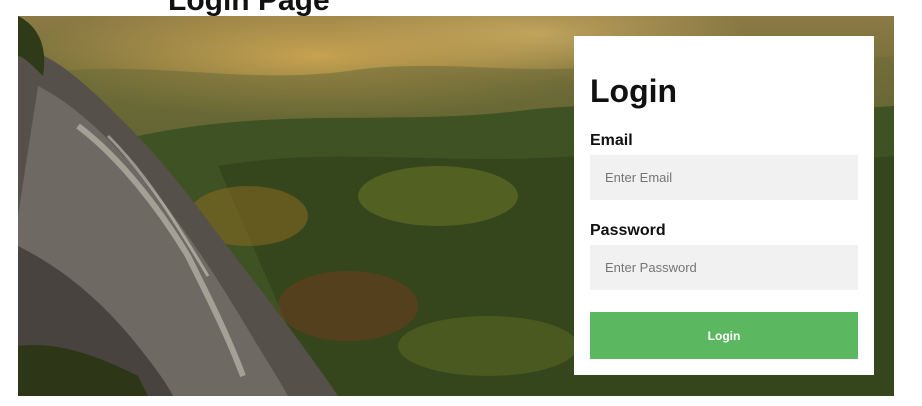  I want to click on password-field, so click(724, 267).